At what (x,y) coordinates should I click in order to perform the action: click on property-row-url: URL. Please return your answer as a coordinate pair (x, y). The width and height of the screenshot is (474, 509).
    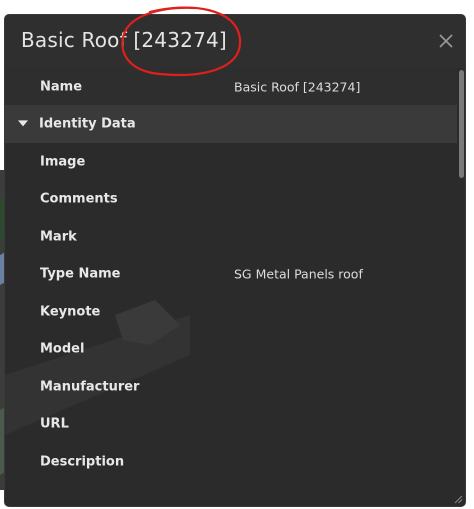
    Looking at the image, I should click on (231, 425).